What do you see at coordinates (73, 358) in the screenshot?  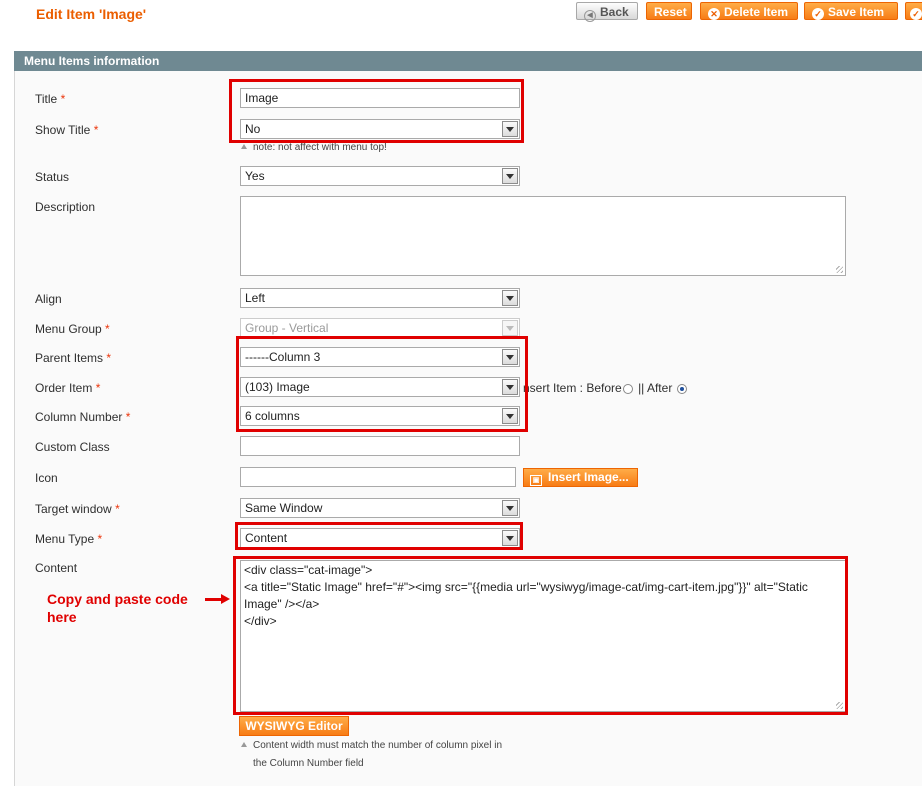 I see `parent-items-label: Parent Items *` at bounding box center [73, 358].